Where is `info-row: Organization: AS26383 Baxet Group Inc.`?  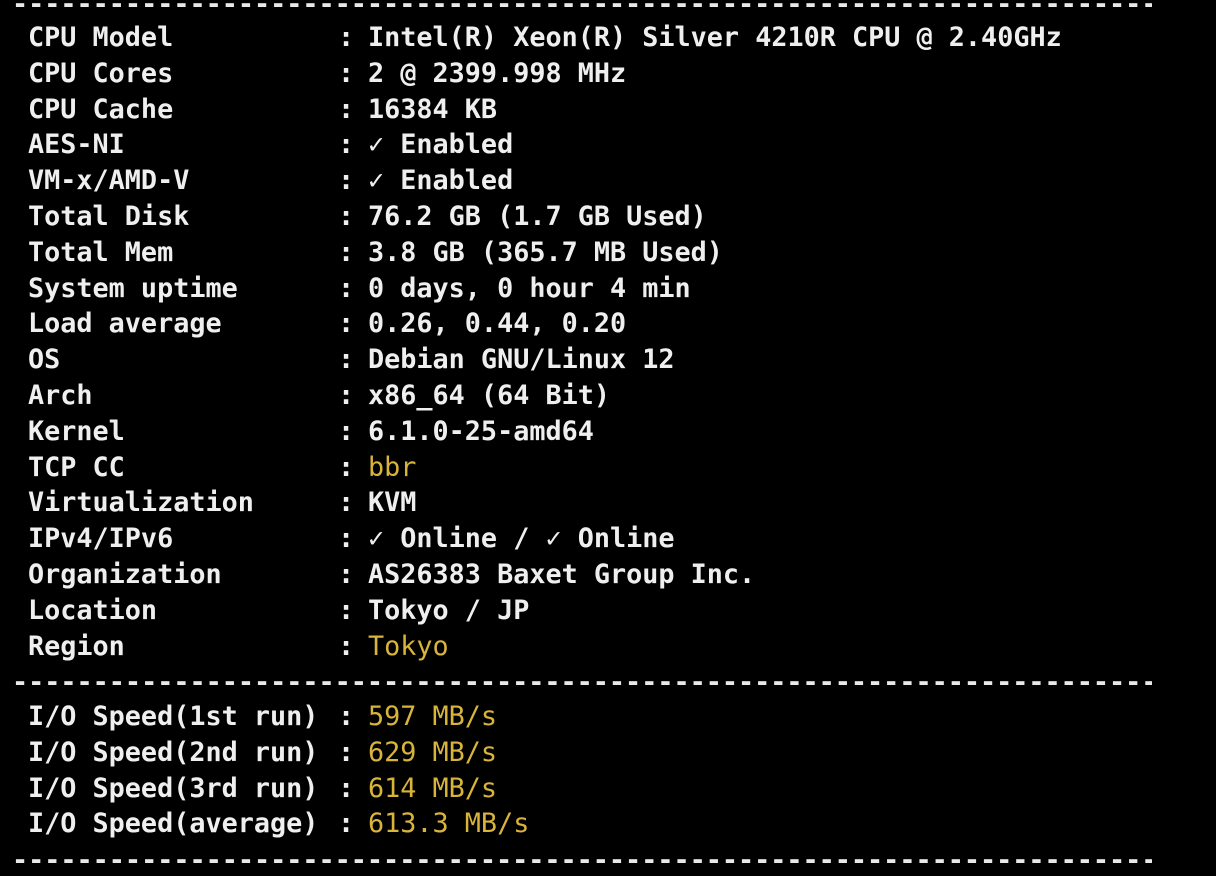 info-row: Organization: AS26383 Baxet Group Inc. is located at coordinates (618, 575).